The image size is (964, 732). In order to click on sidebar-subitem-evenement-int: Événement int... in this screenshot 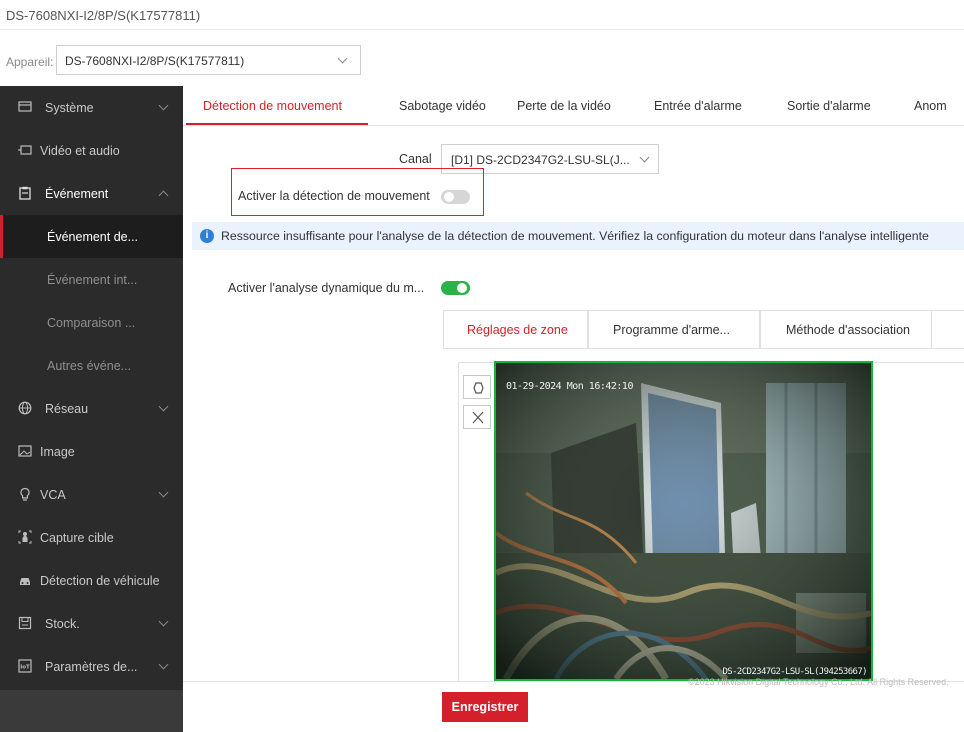, I will do `click(91, 279)`.